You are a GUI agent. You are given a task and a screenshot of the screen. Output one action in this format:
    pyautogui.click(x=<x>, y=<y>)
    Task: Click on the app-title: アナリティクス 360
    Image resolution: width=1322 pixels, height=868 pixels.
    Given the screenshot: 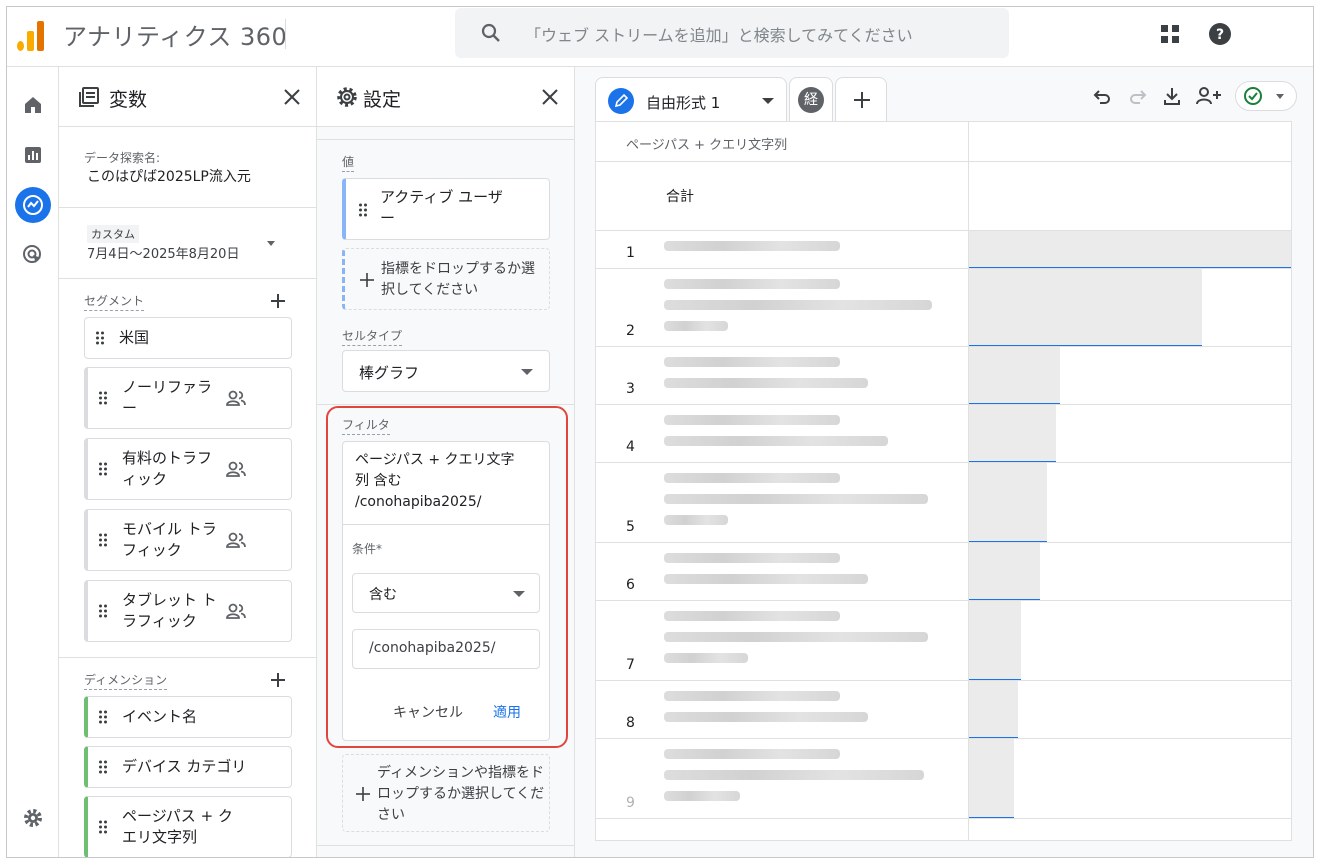 What is the action you would take?
    pyautogui.click(x=175, y=37)
    